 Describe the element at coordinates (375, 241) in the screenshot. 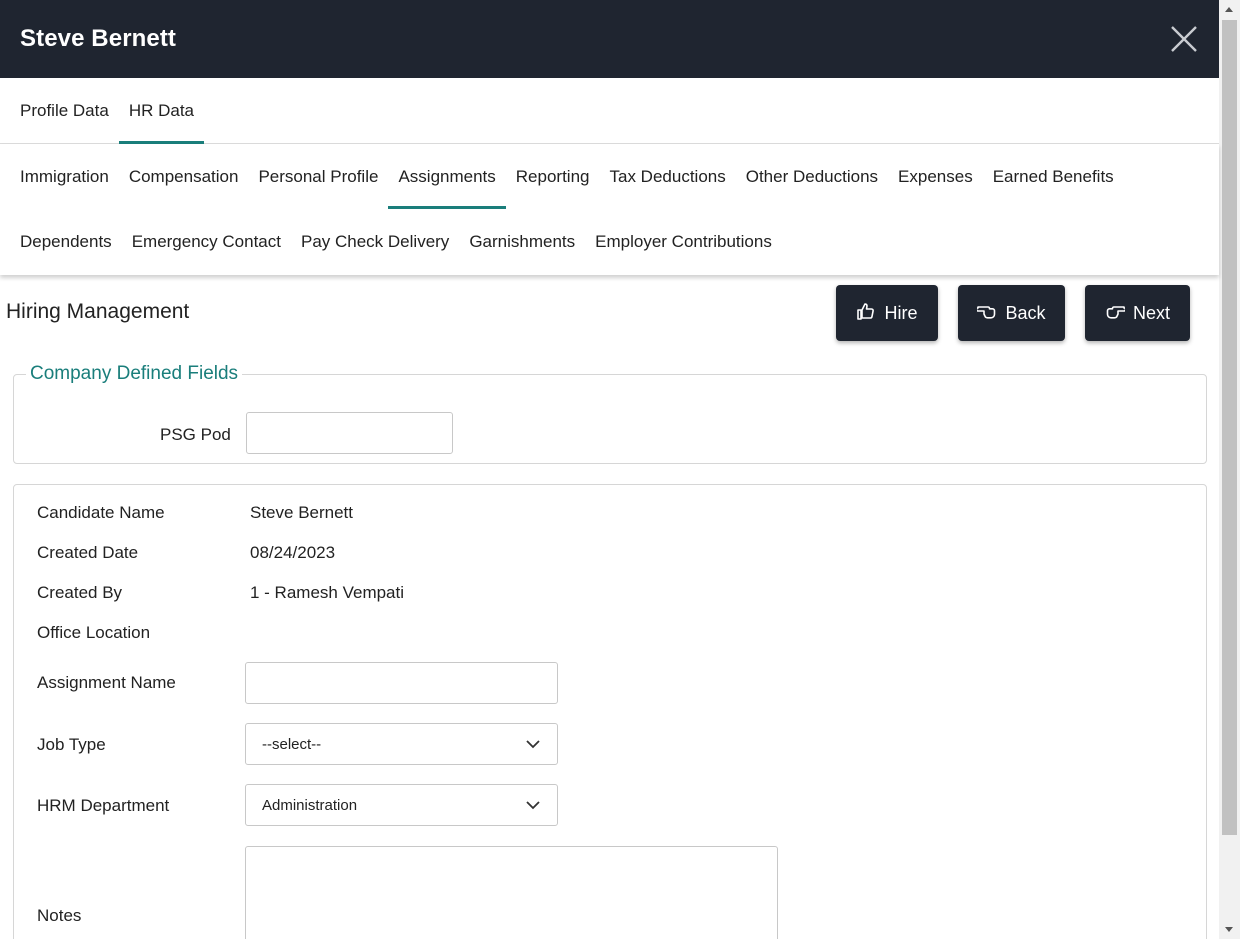

I see `tab-pay-check-delivery: Pay Check Delivery` at that location.